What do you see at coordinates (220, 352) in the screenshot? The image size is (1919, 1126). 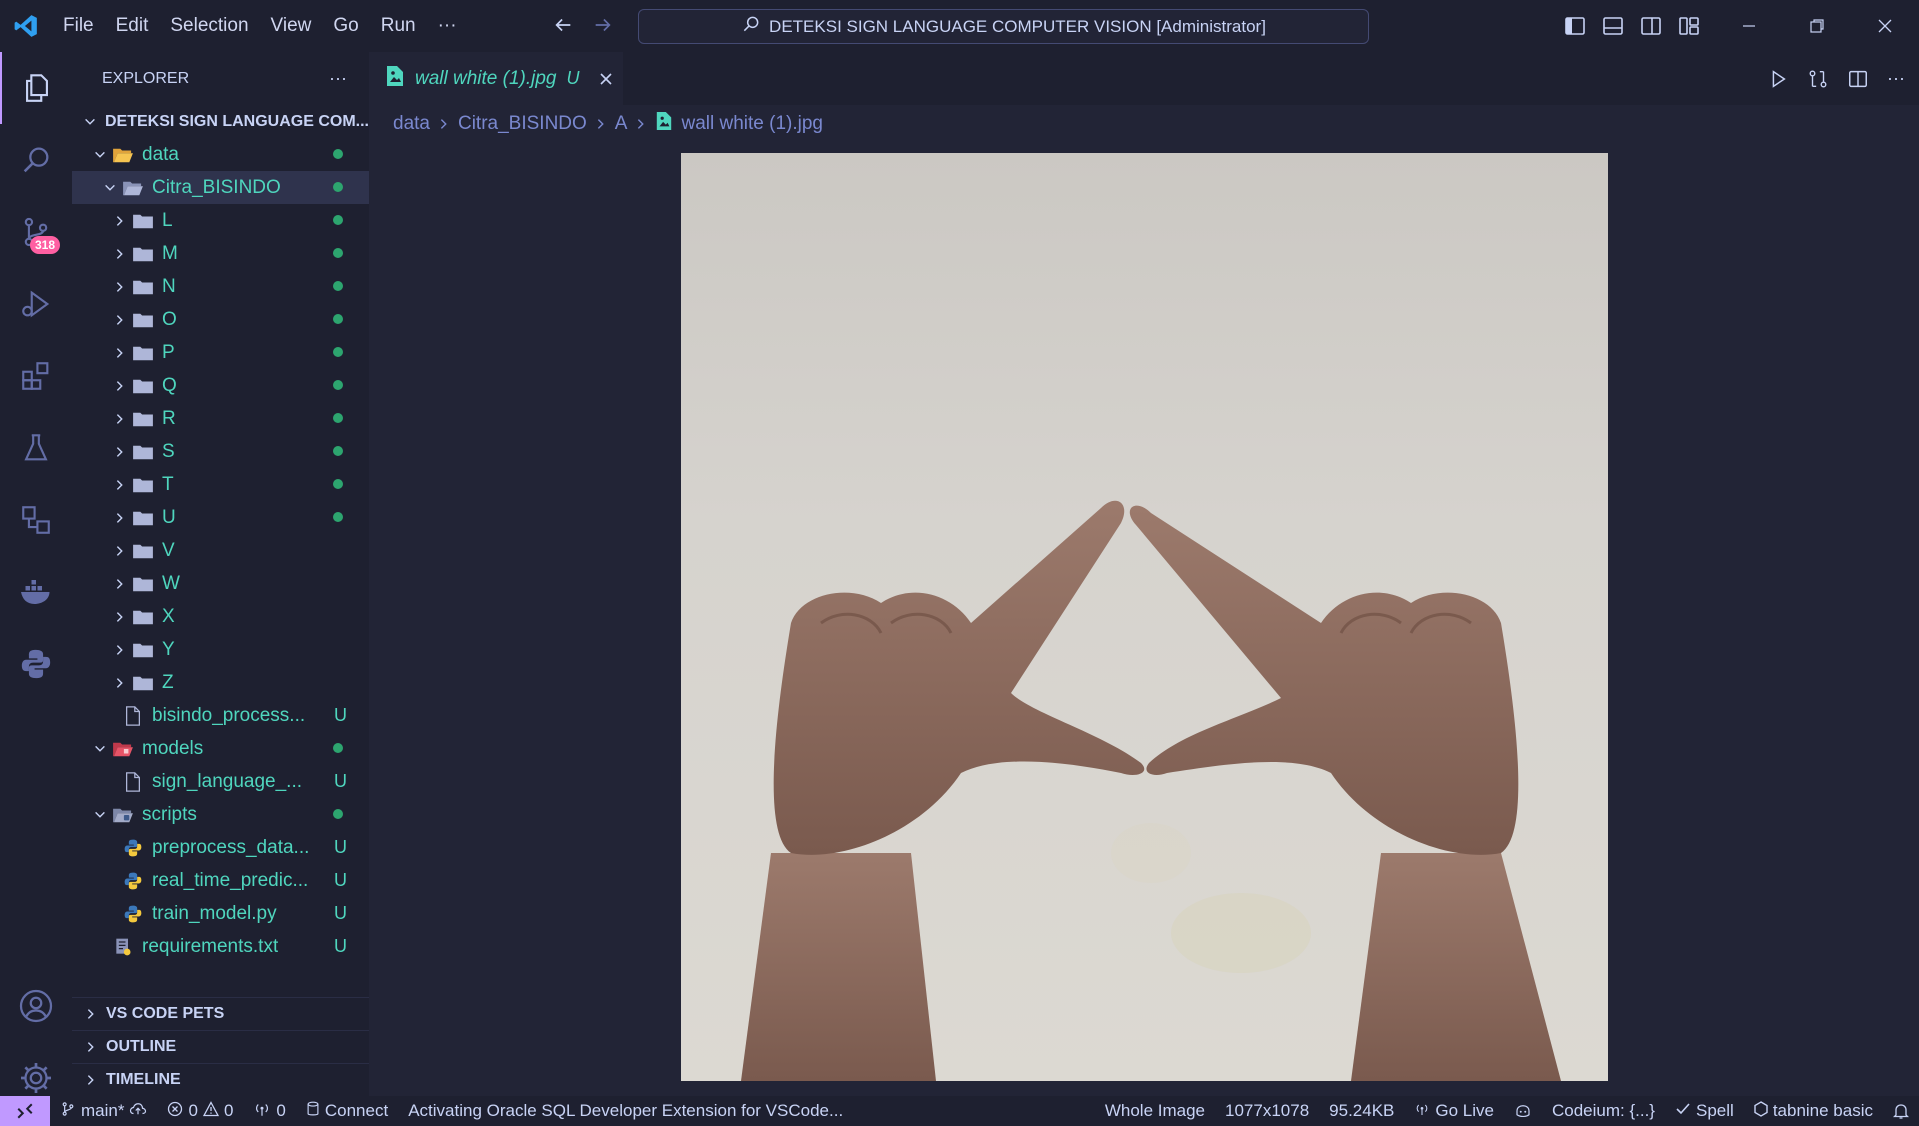 I see `tree-folder-p: P` at bounding box center [220, 352].